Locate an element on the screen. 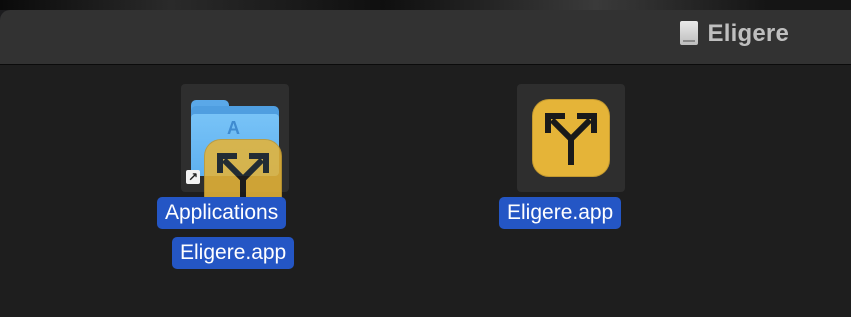 This screenshot has width=851, height=317. fork-arrows-glyph is located at coordinates (571, 139).